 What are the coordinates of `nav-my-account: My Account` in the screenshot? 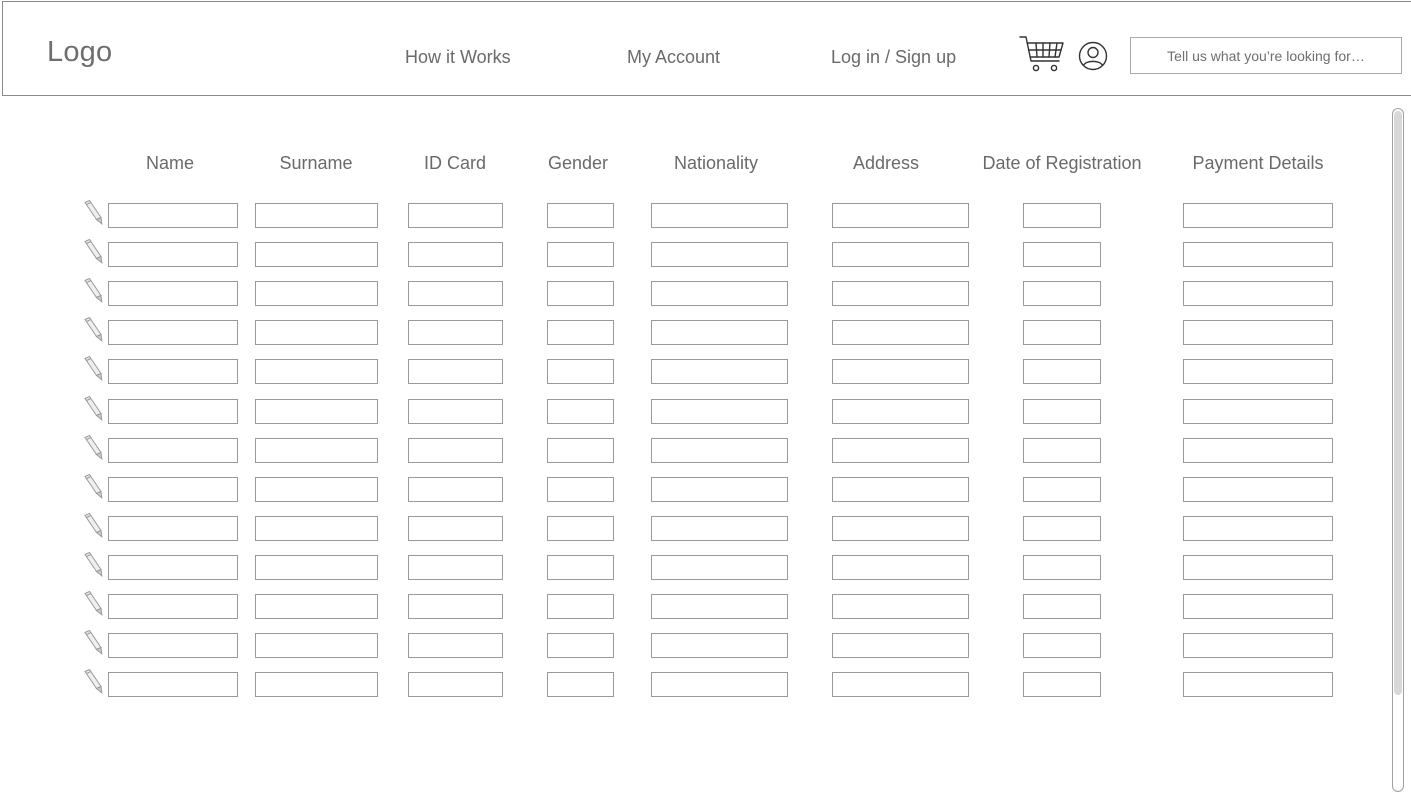 It's located at (673, 57).